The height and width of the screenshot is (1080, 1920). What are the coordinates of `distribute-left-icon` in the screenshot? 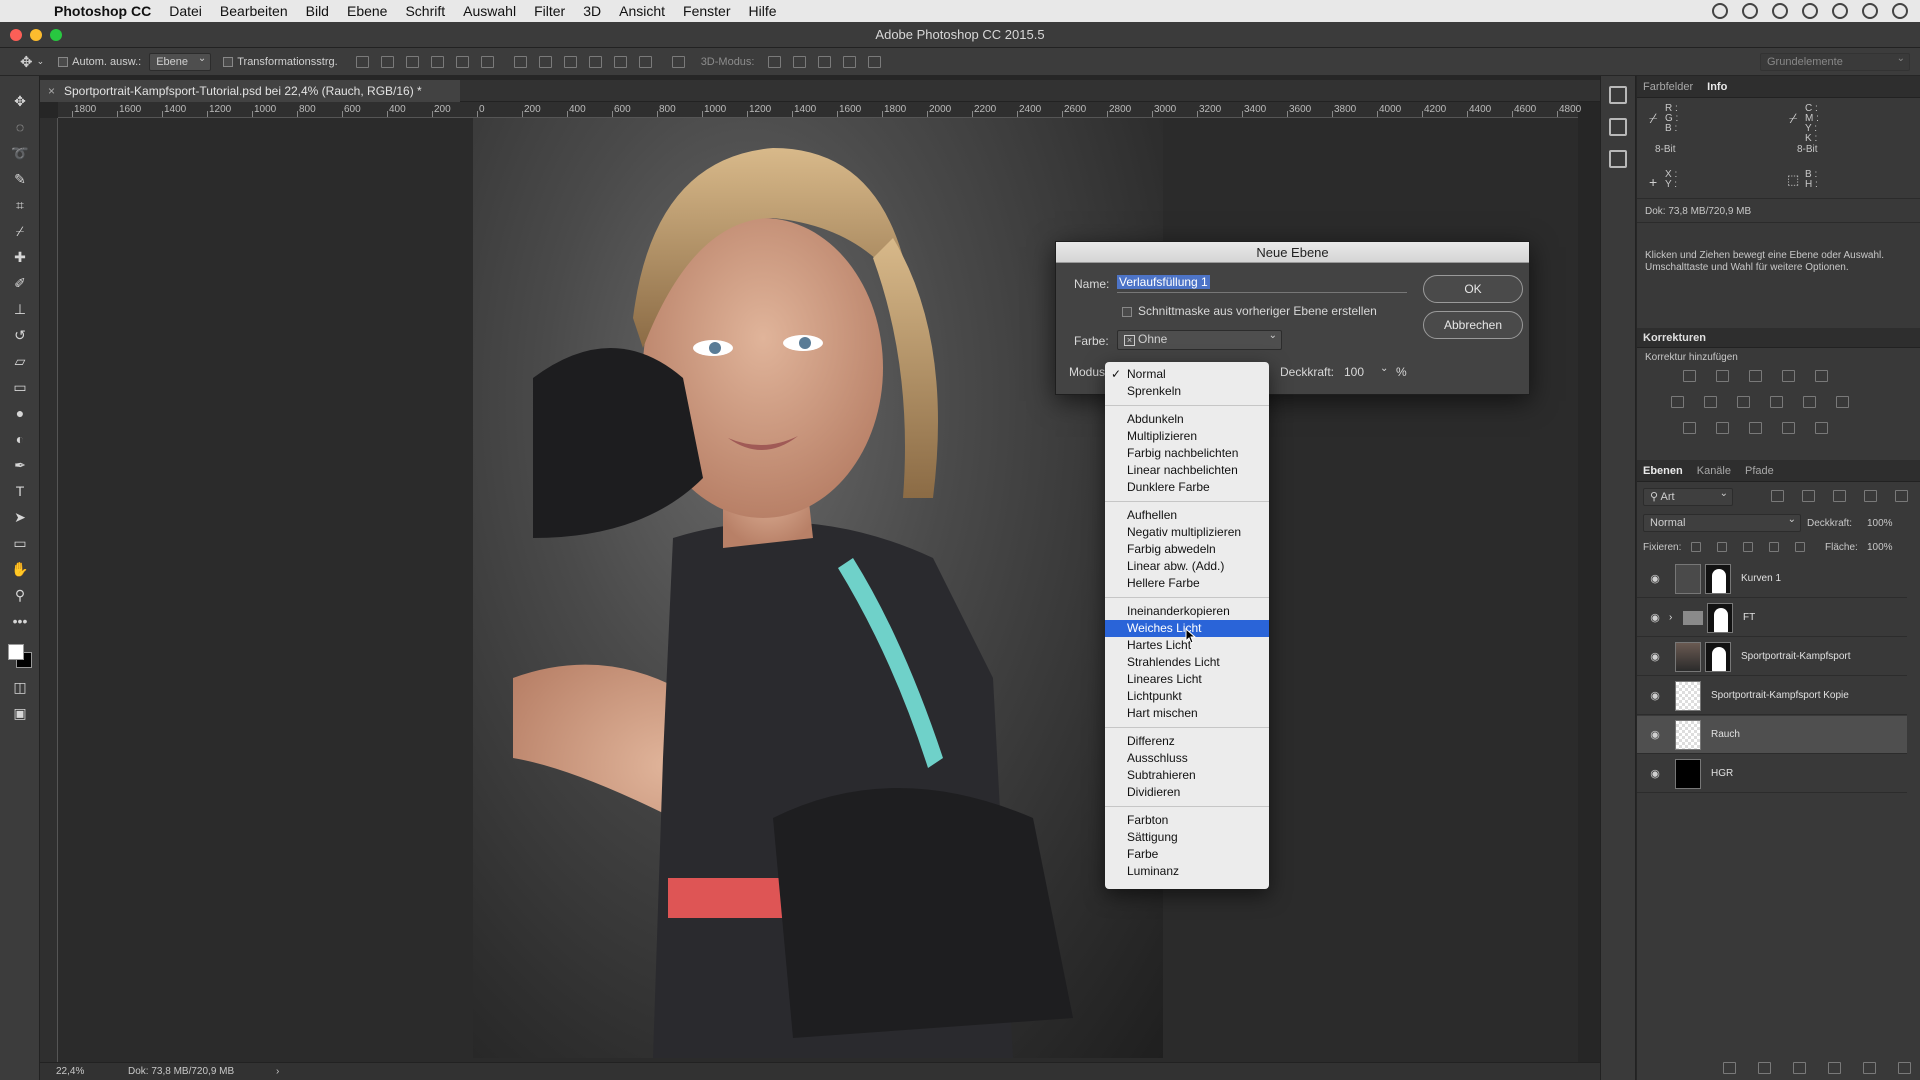 It's located at (595, 61).